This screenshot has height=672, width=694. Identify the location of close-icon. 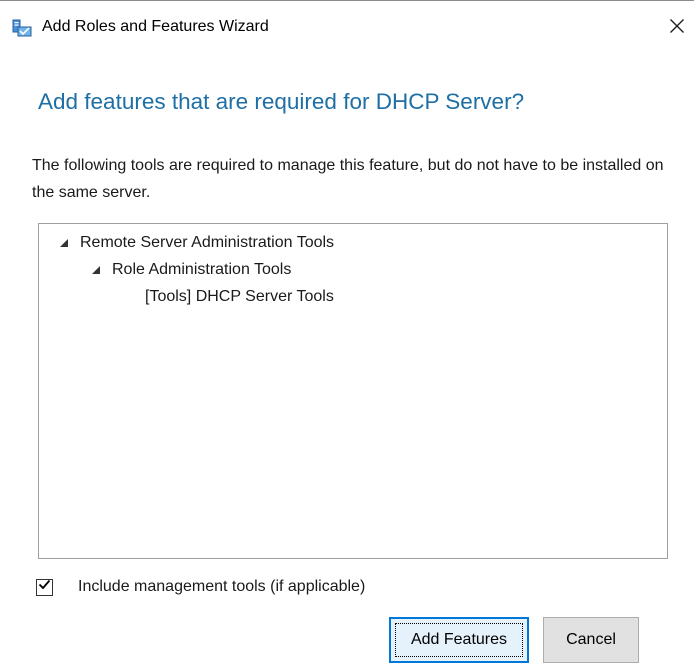
(677, 28).